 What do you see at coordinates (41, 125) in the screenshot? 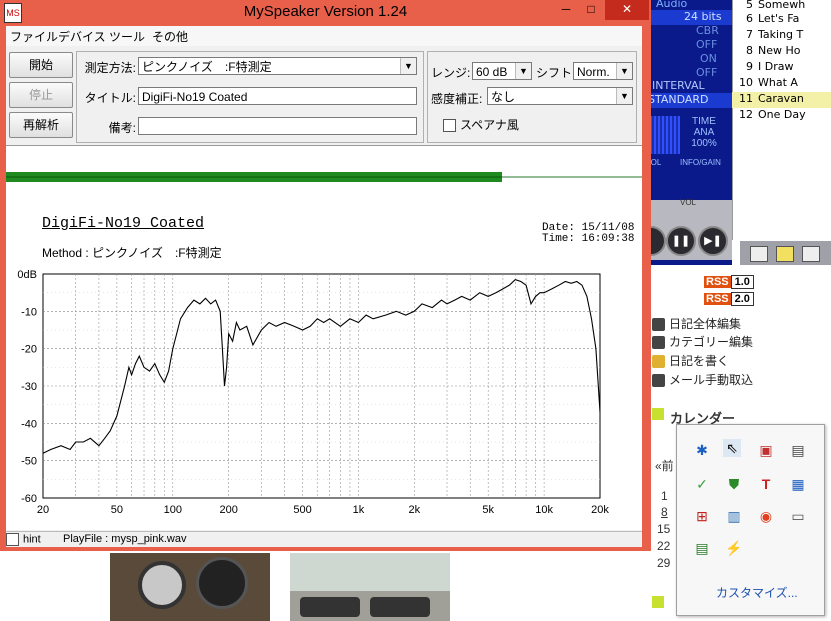
I see `reanalyze-button: 再解析` at bounding box center [41, 125].